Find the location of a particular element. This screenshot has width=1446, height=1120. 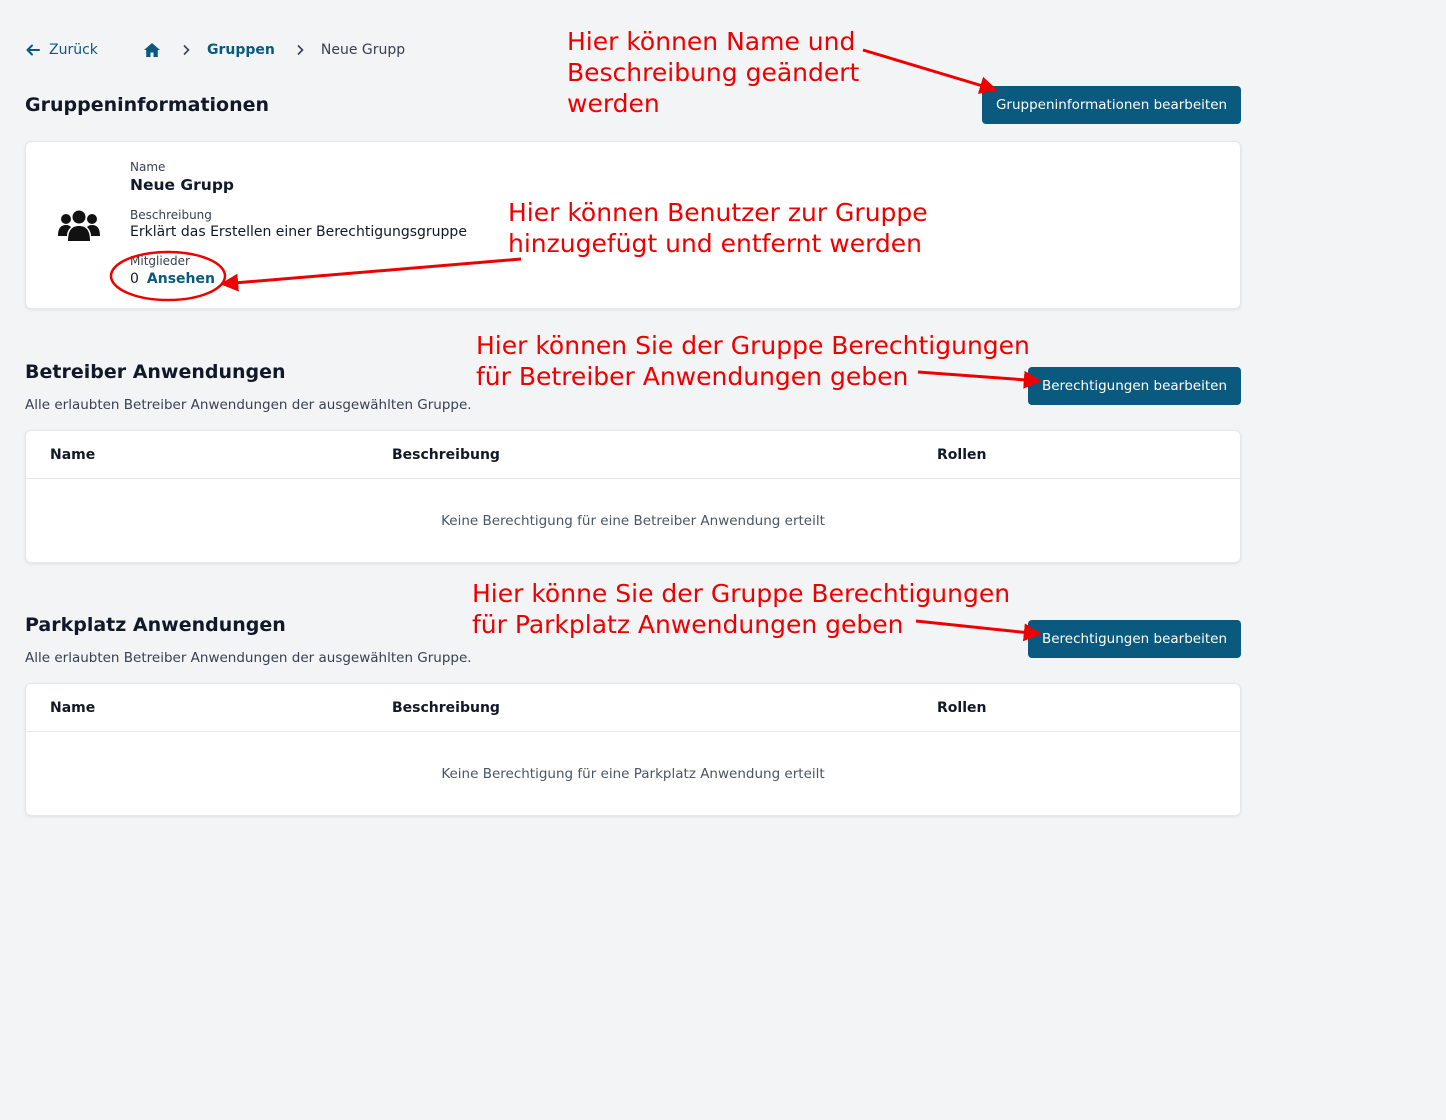

annotation-line: für Parkplatz Anwendungen geben is located at coordinates (688, 624).